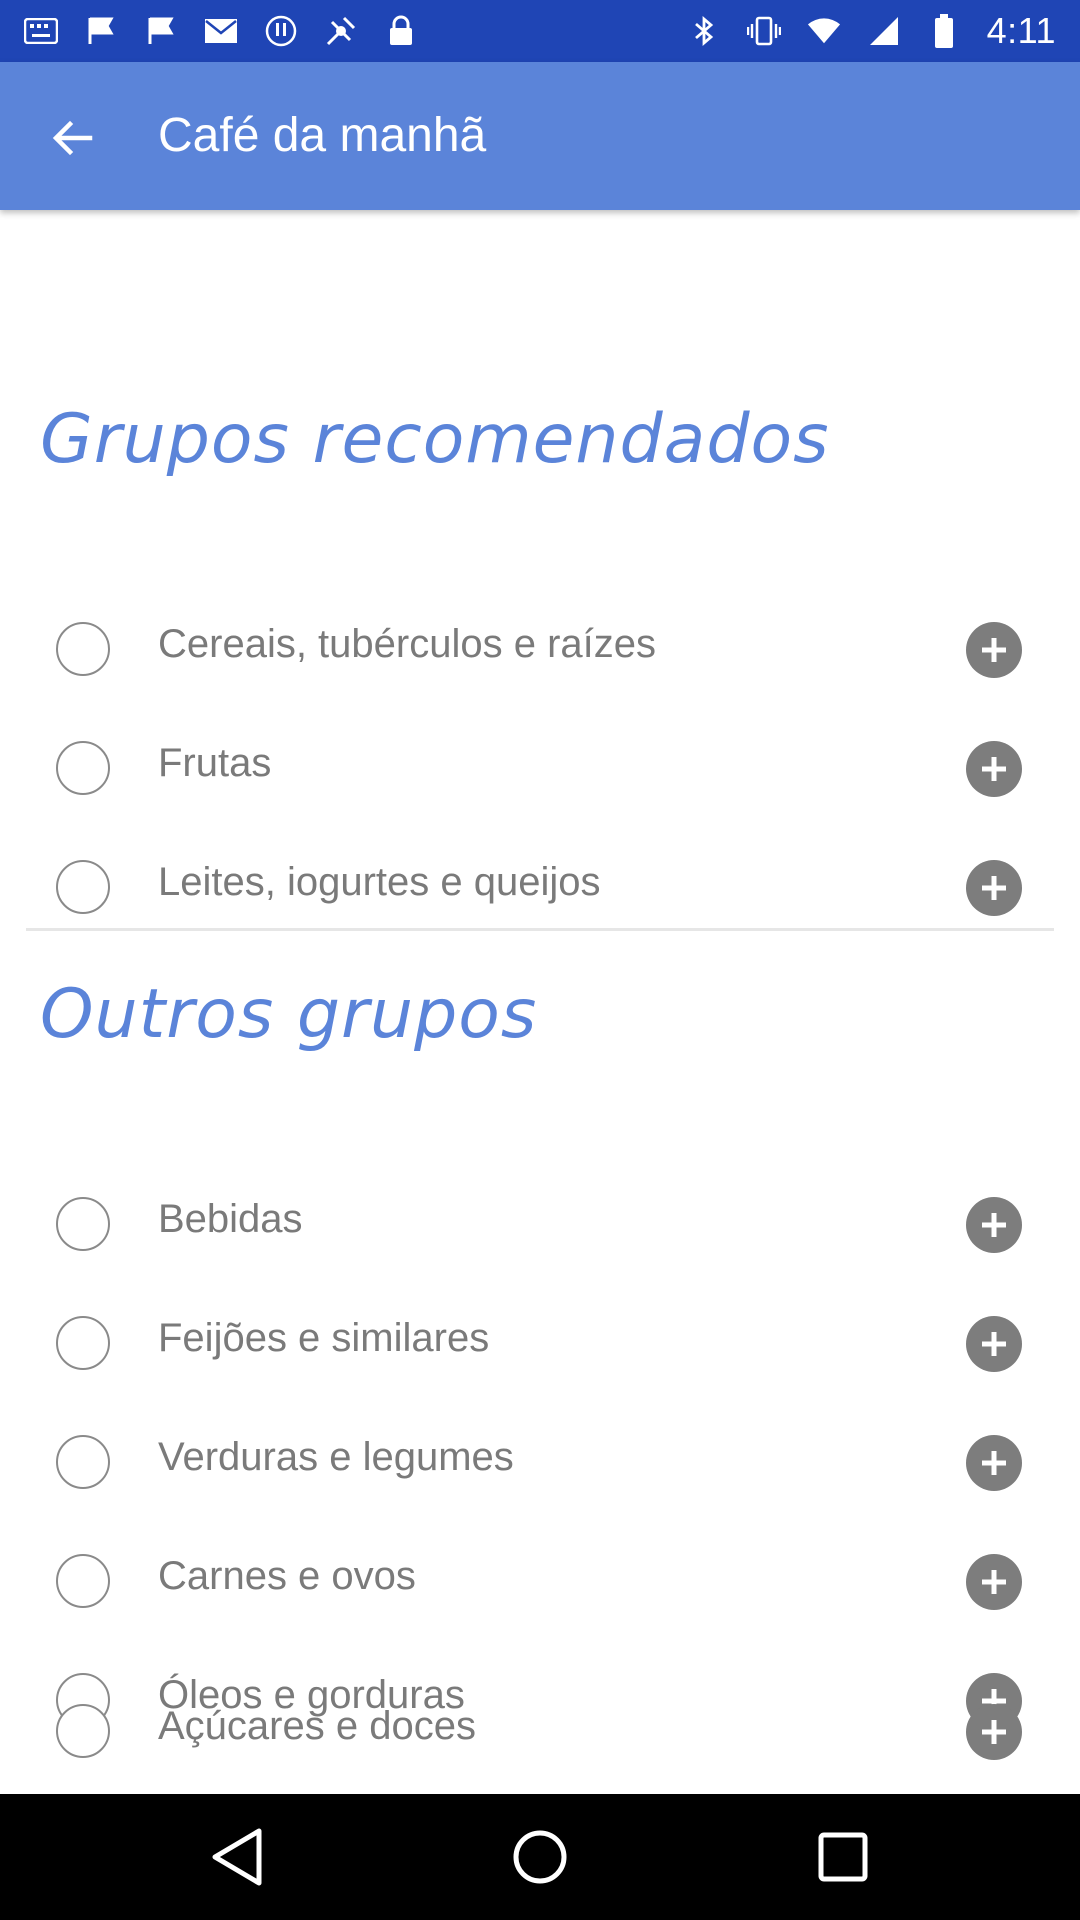 The width and height of the screenshot is (1080, 1920). Describe the element at coordinates (324, 1338) in the screenshot. I see `item-label: Feijões e similares` at that location.